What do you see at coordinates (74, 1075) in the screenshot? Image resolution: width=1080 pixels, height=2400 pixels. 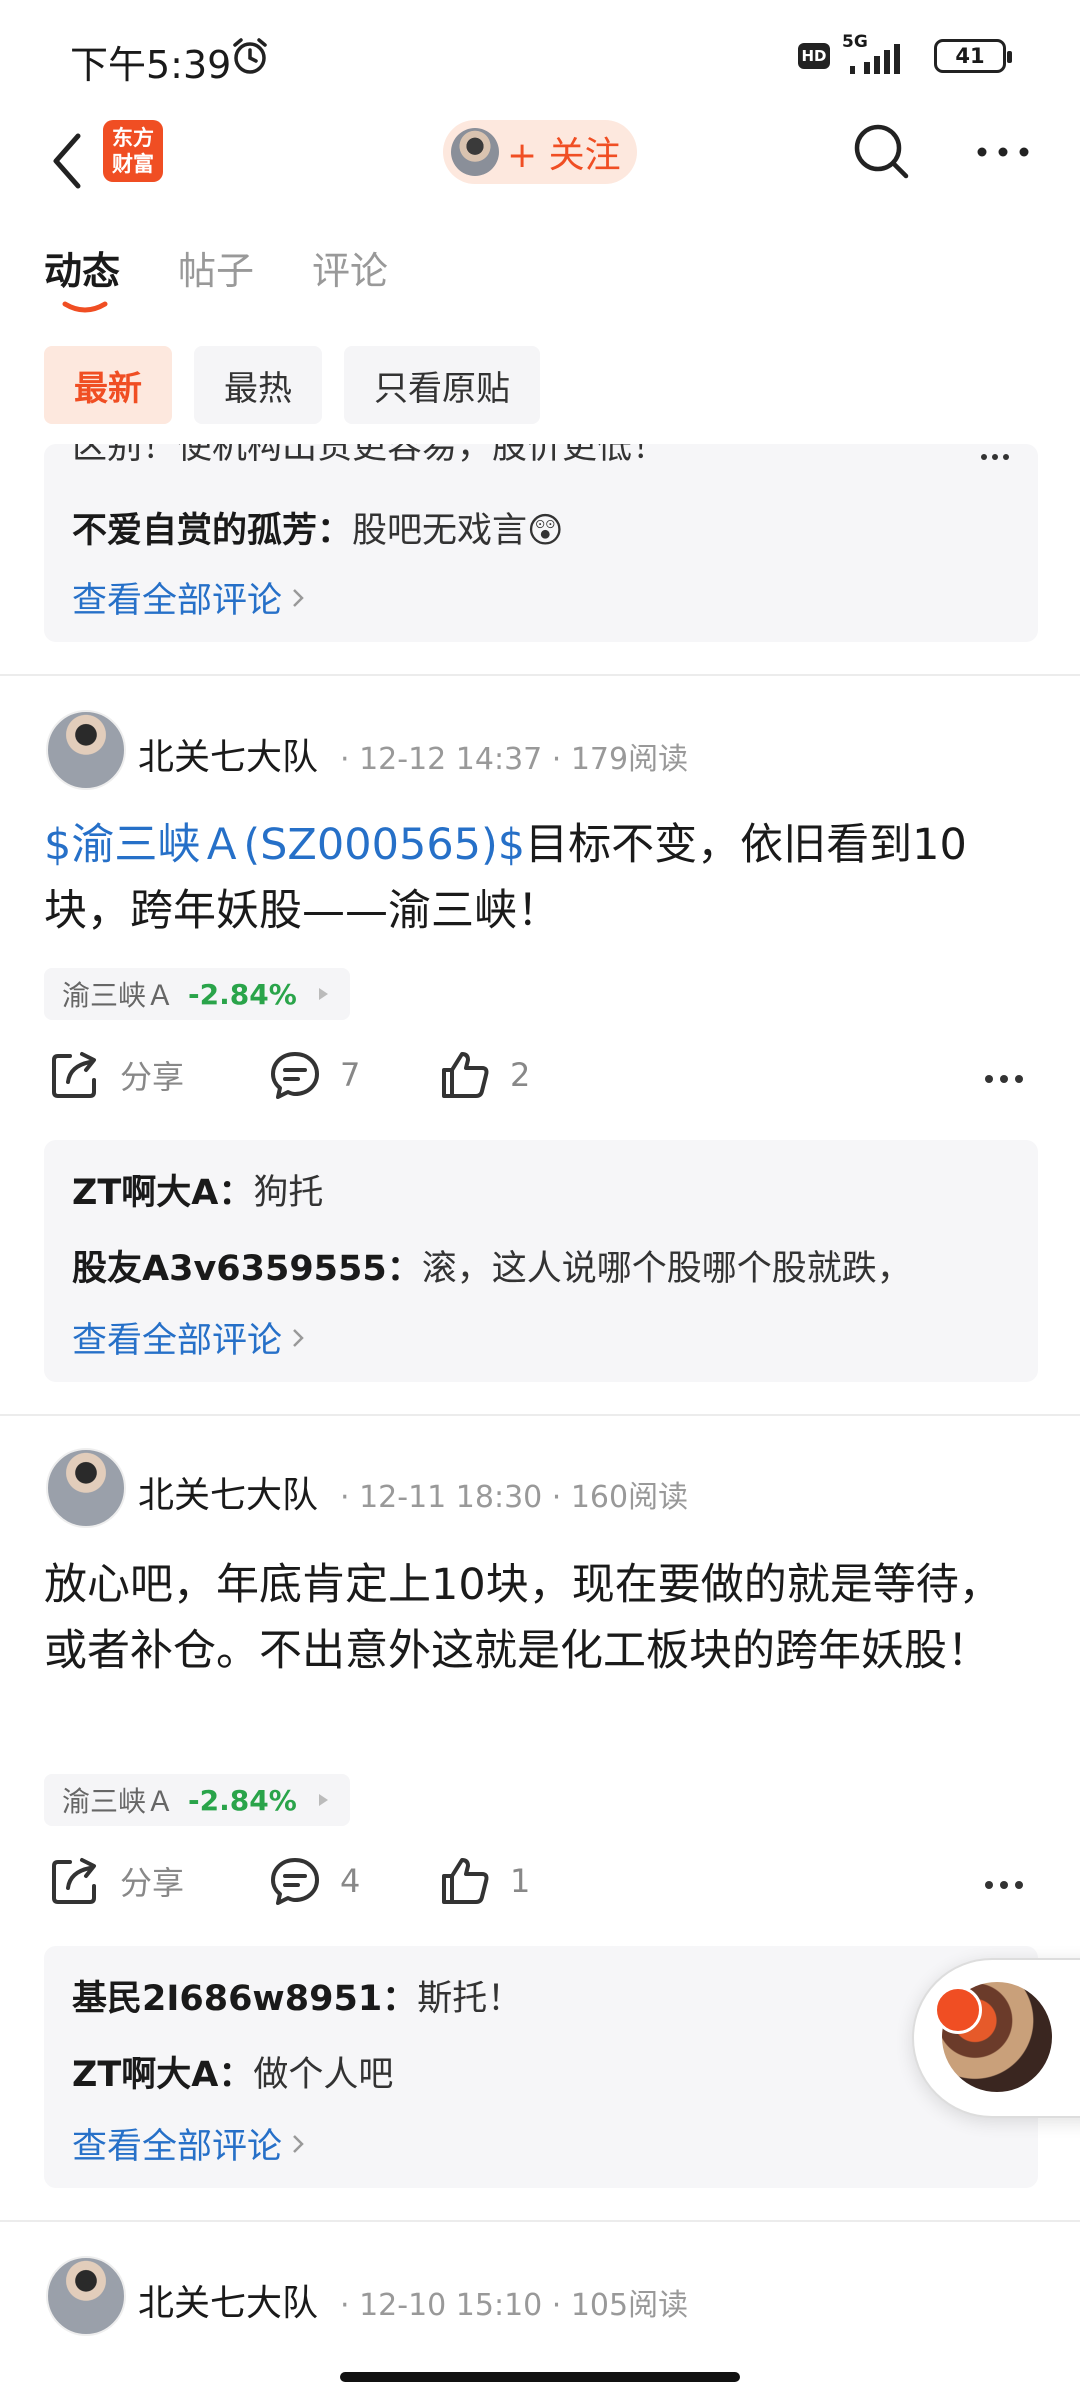 I see `share-icon` at bounding box center [74, 1075].